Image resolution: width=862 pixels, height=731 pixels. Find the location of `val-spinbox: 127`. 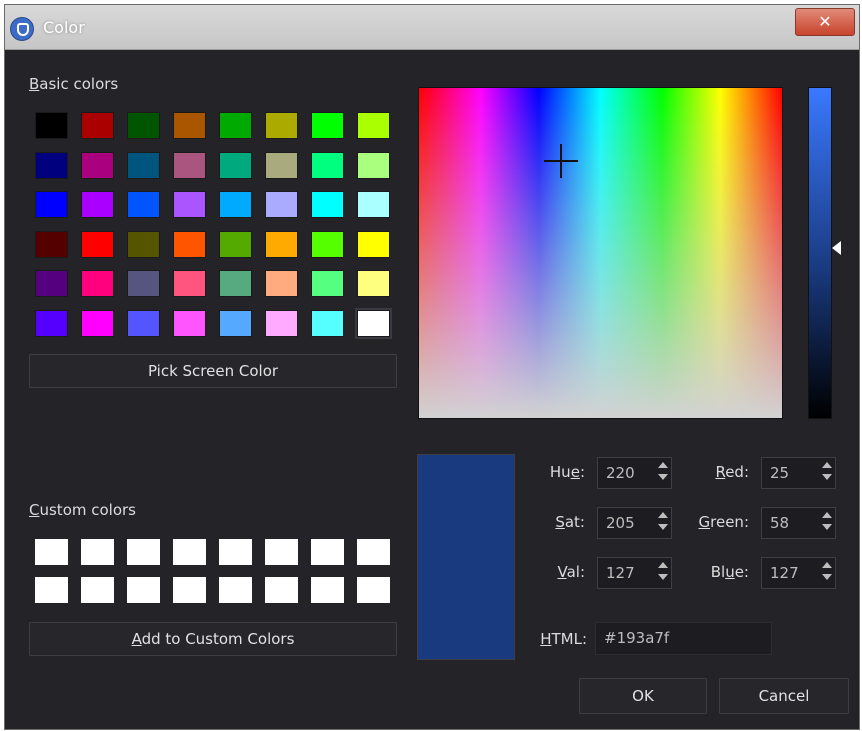

val-spinbox: 127 is located at coordinates (634, 573).